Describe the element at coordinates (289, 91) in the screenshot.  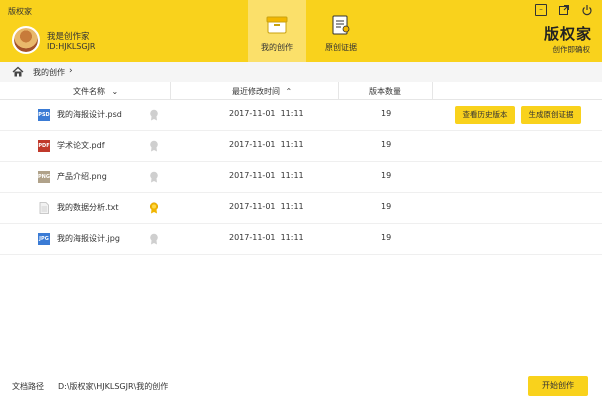
I see `chevron-up-icon: ⌃` at that location.